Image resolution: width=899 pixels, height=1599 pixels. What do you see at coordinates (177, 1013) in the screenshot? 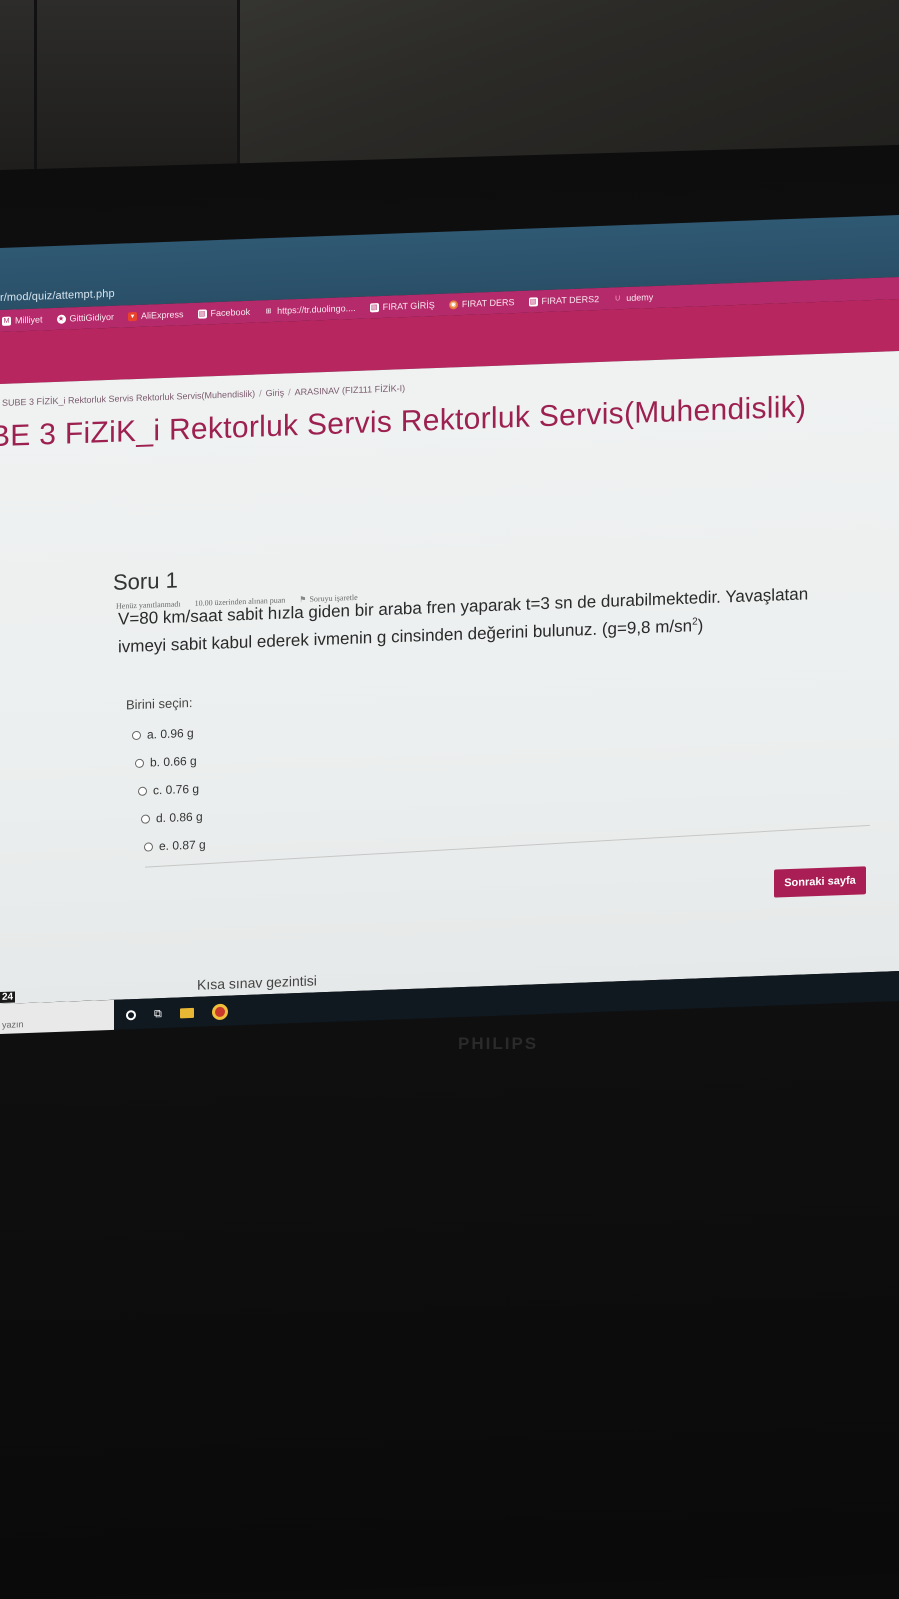
I see `taskbar-icons: ⧉` at bounding box center [177, 1013].